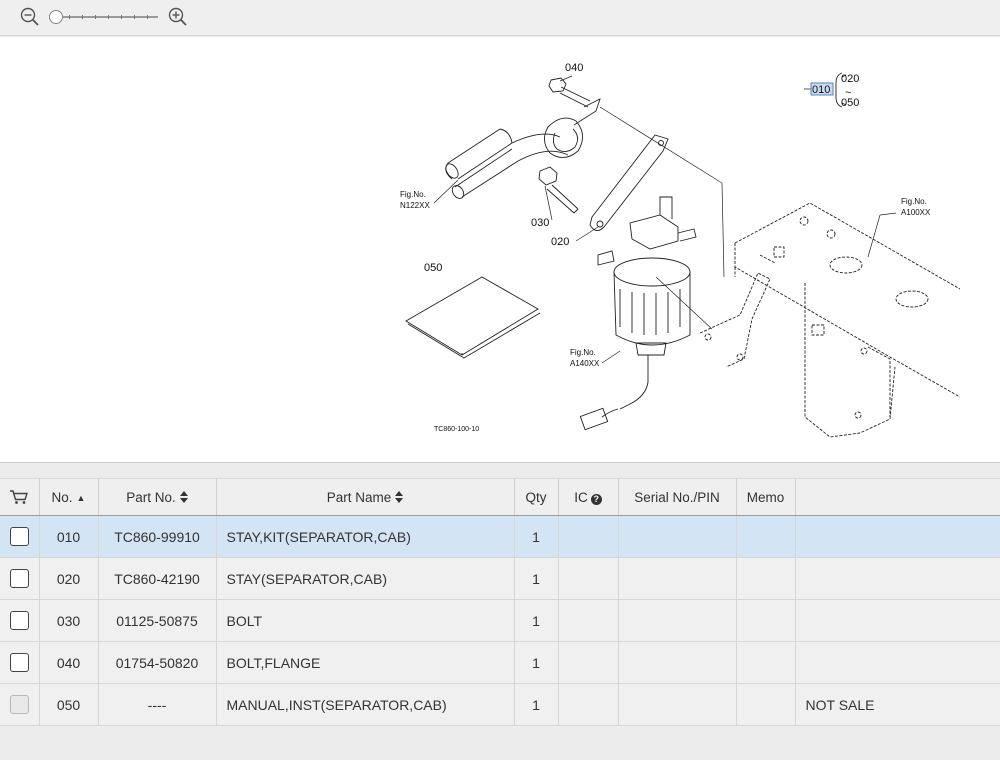 This screenshot has width=1000, height=760. Describe the element at coordinates (56, 17) in the screenshot. I see `zoom-slider-handle` at that location.